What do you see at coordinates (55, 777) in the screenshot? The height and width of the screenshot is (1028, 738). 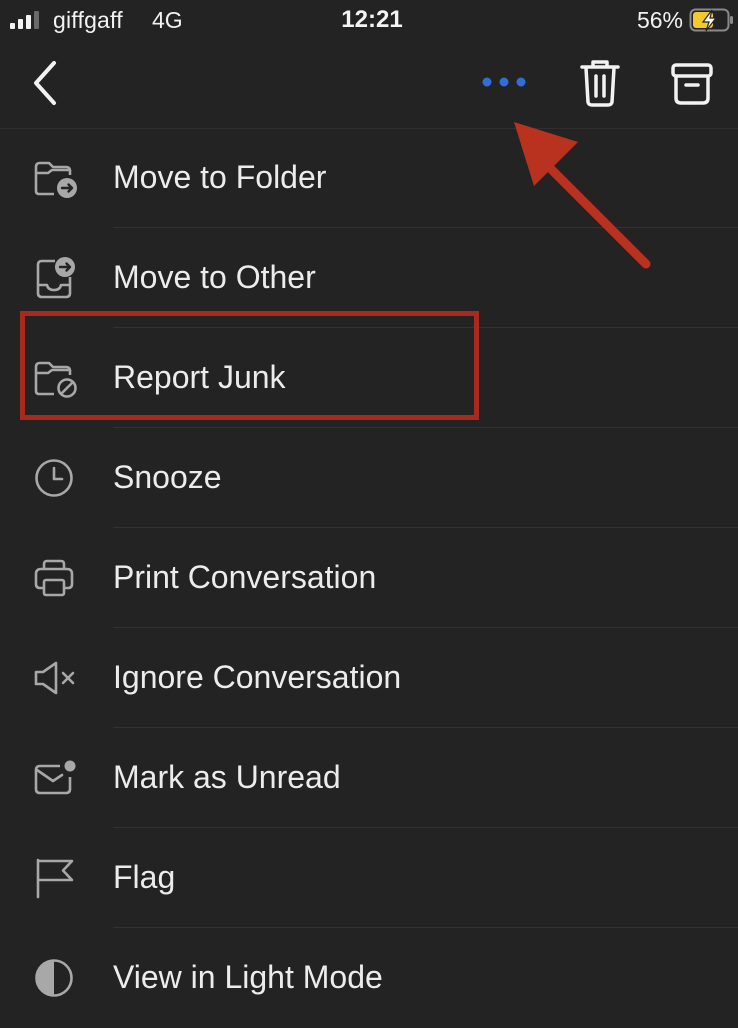 I see `mail-unread-icon` at bounding box center [55, 777].